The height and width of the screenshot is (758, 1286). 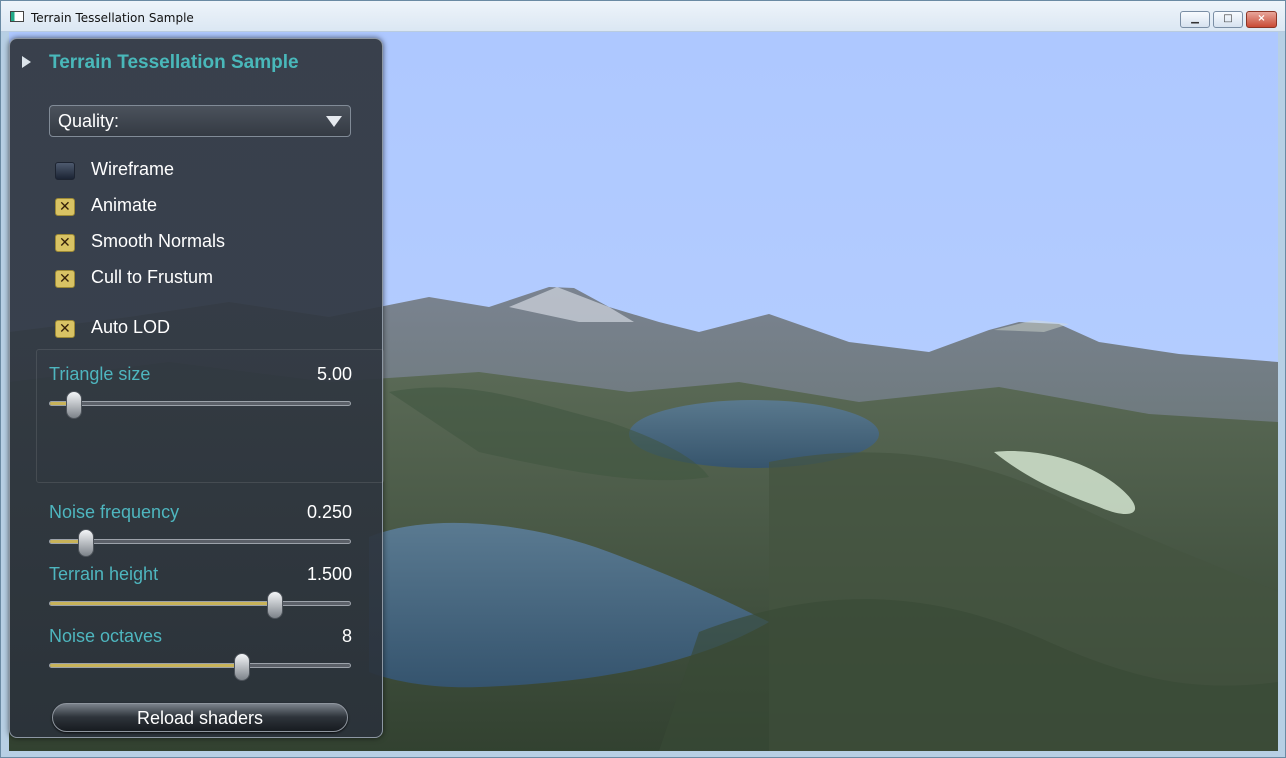 What do you see at coordinates (200, 405) in the screenshot?
I see `triangle-size-slider` at bounding box center [200, 405].